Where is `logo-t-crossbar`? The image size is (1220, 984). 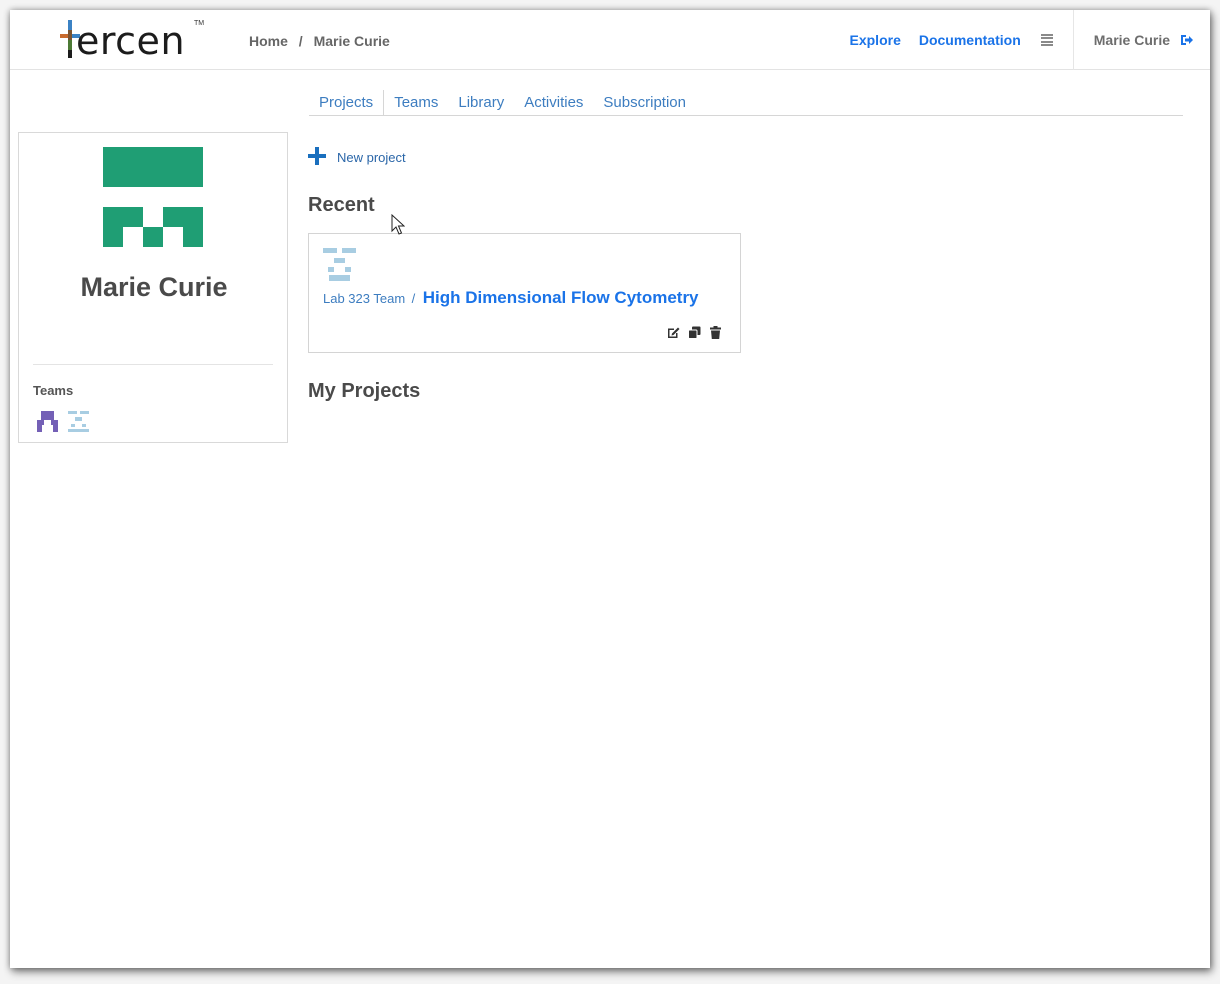
logo-t-crossbar is located at coordinates (64, 36).